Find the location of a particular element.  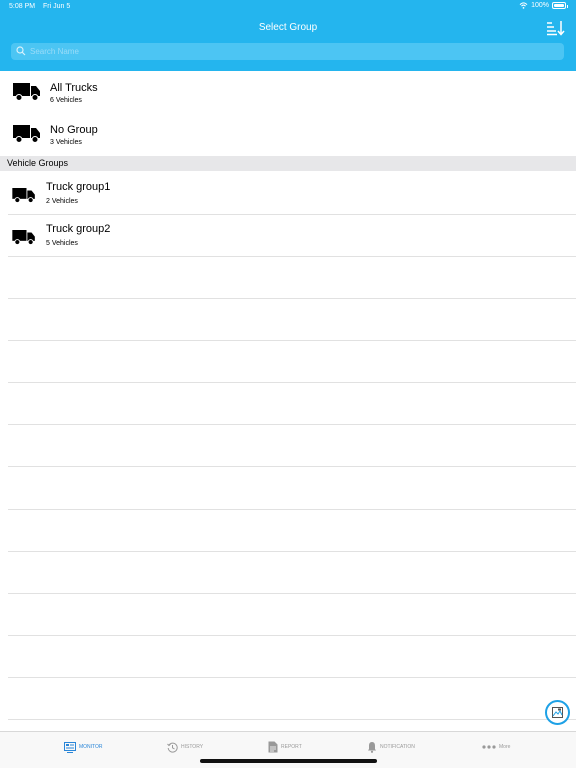

bell-icon is located at coordinates (372, 747).